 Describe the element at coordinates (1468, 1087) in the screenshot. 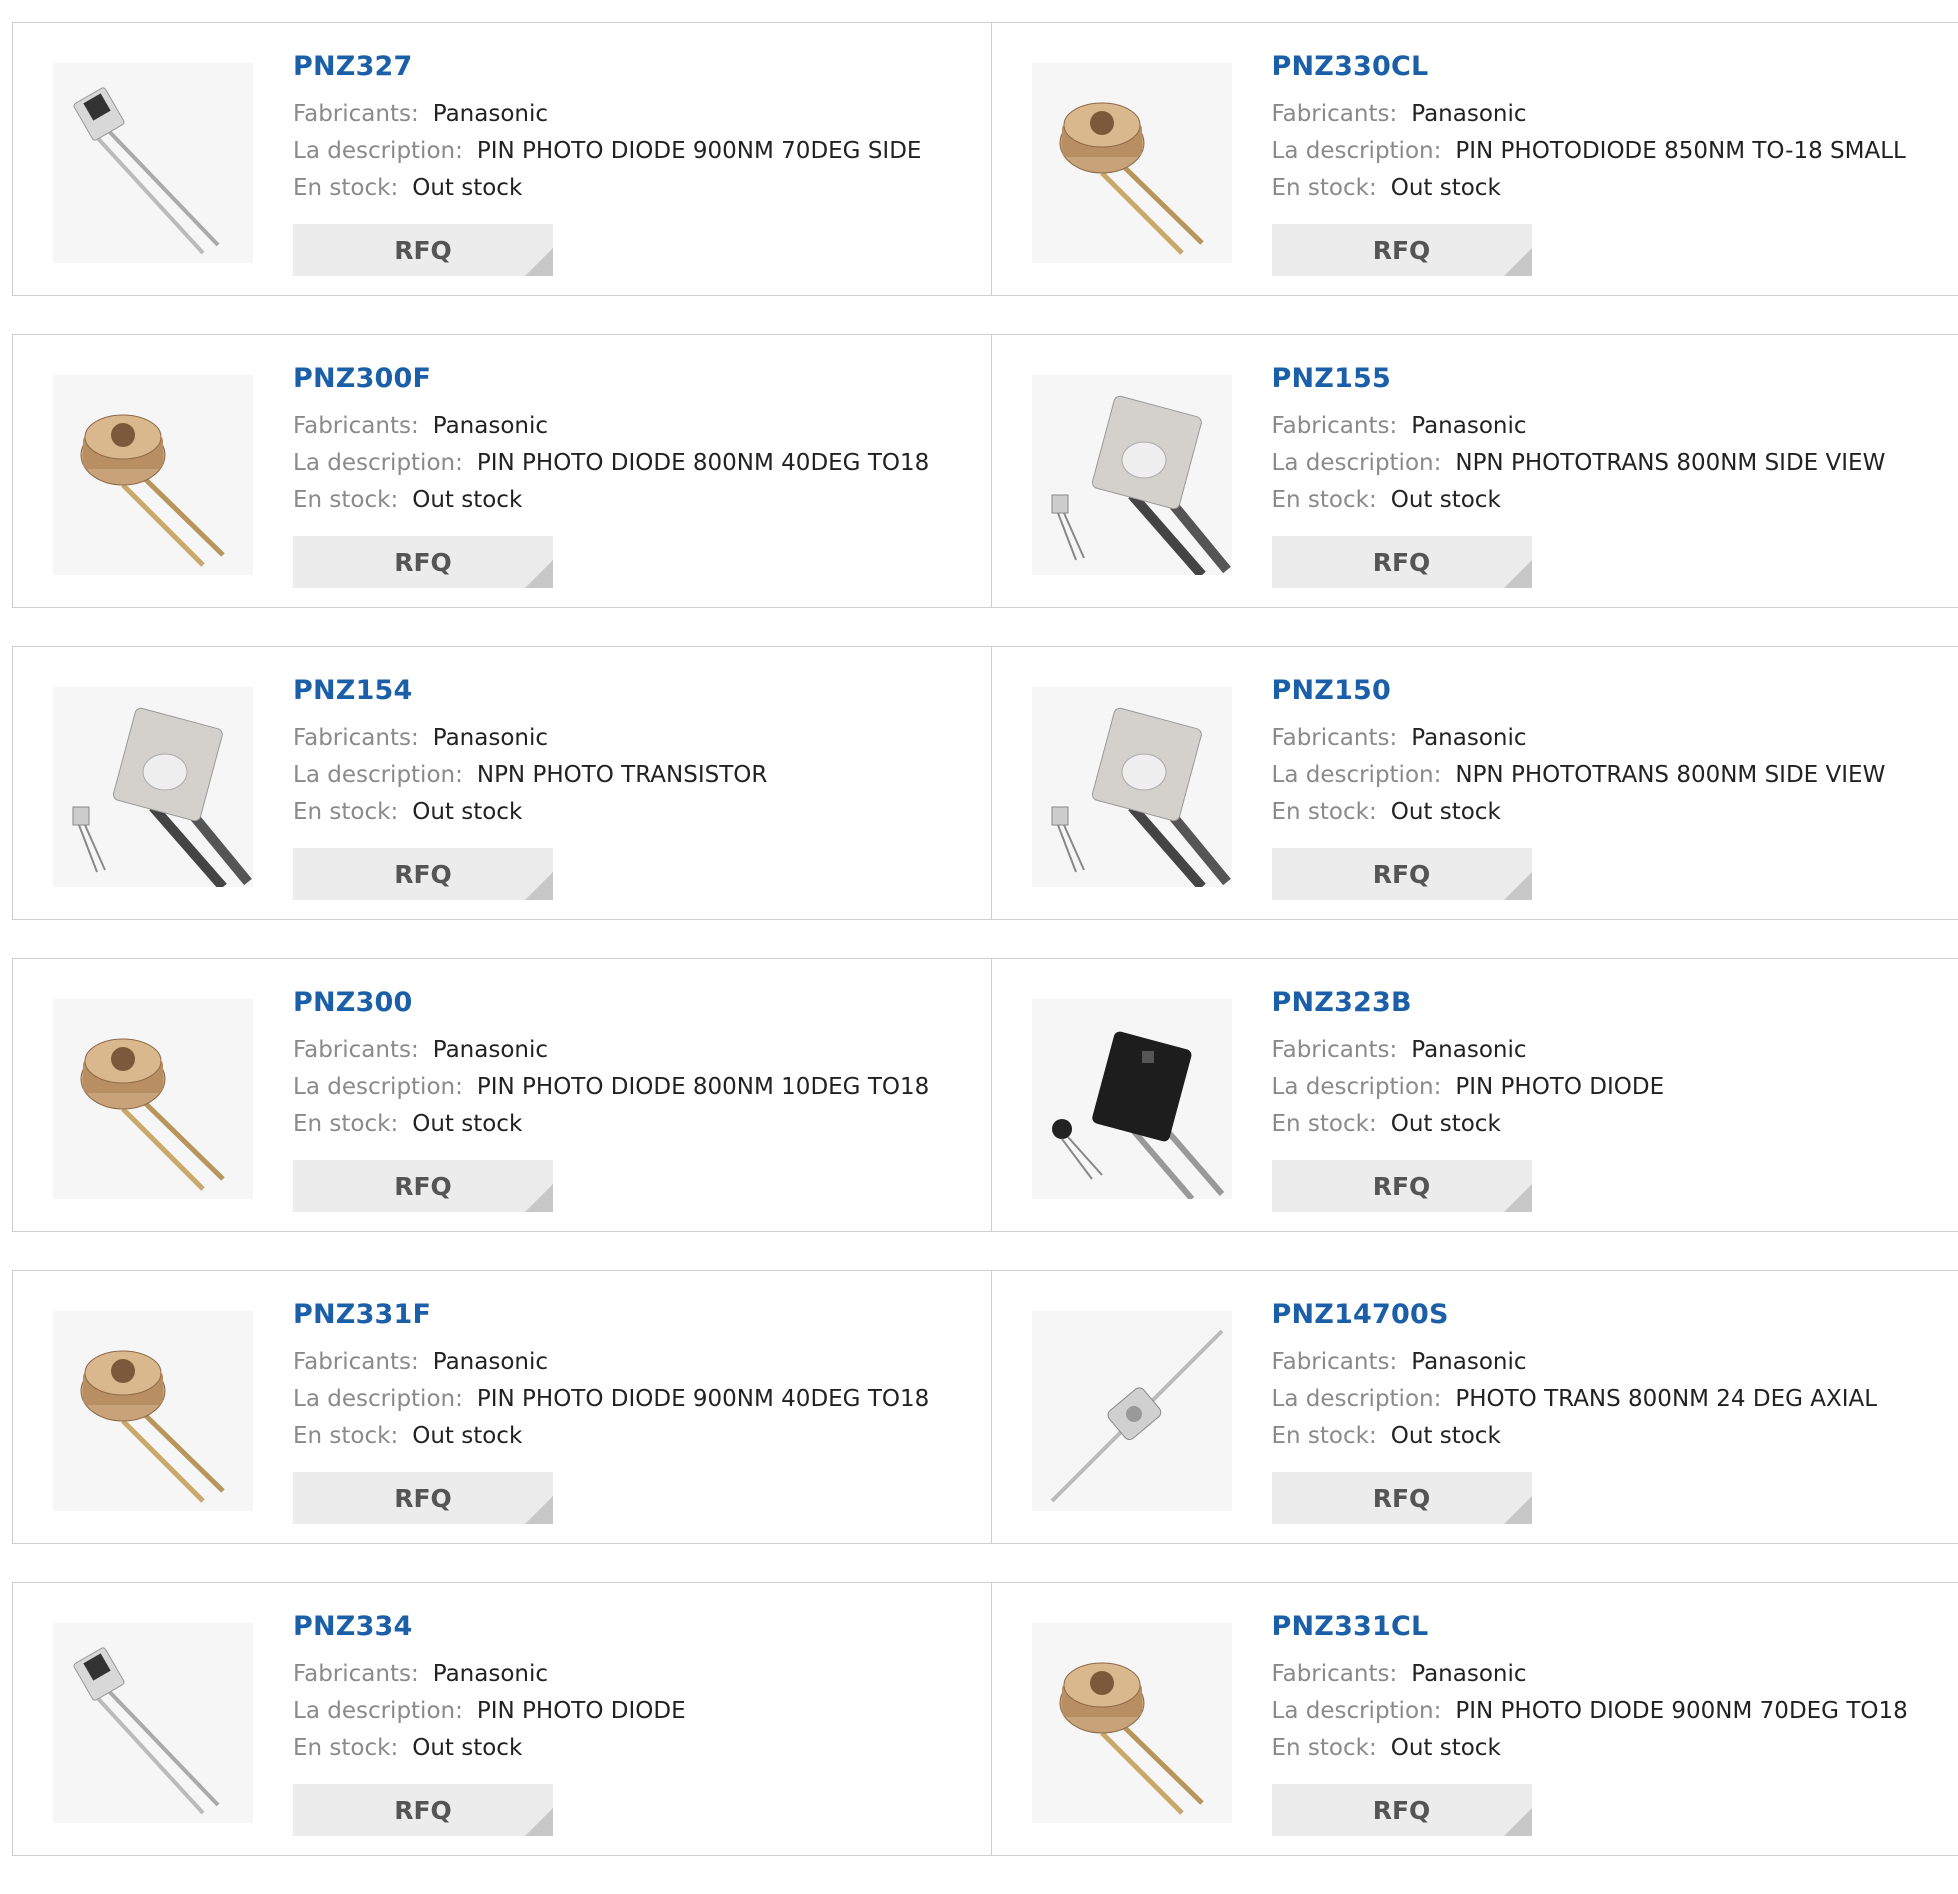

I see `description-line: La description:PIN PHOTO DIODE` at that location.